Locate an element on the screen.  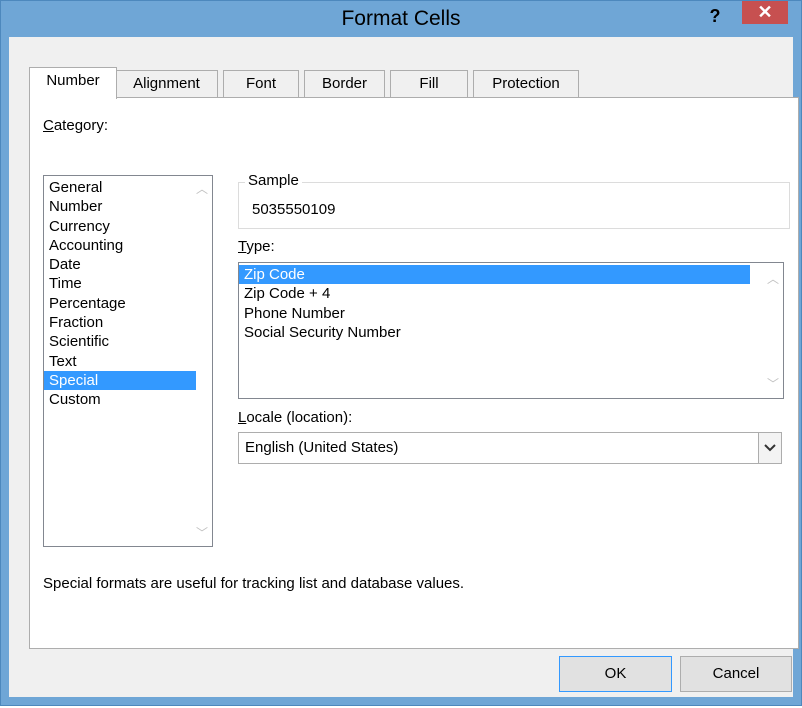
tab-number: Number is located at coordinates (73, 83).